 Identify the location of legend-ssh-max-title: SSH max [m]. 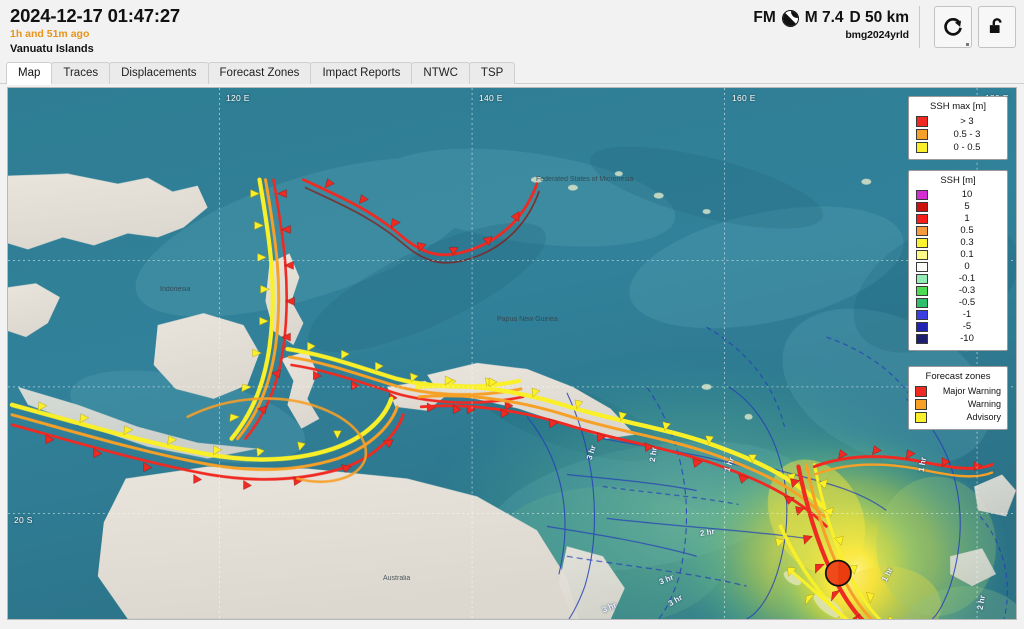
(958, 106).